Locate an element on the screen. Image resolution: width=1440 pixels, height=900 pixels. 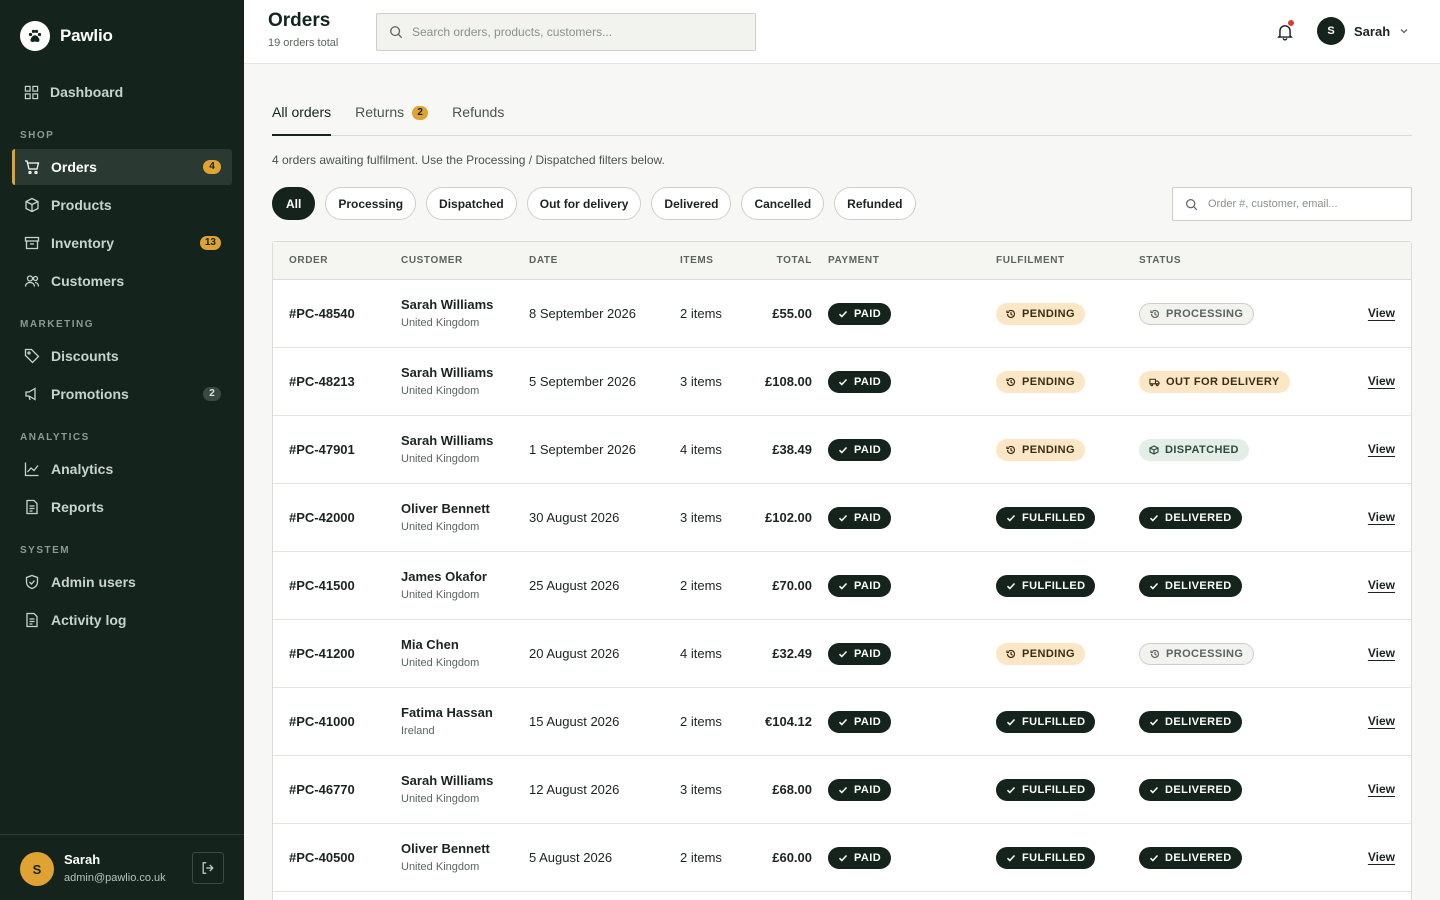
search-input is located at coordinates (572, 32).